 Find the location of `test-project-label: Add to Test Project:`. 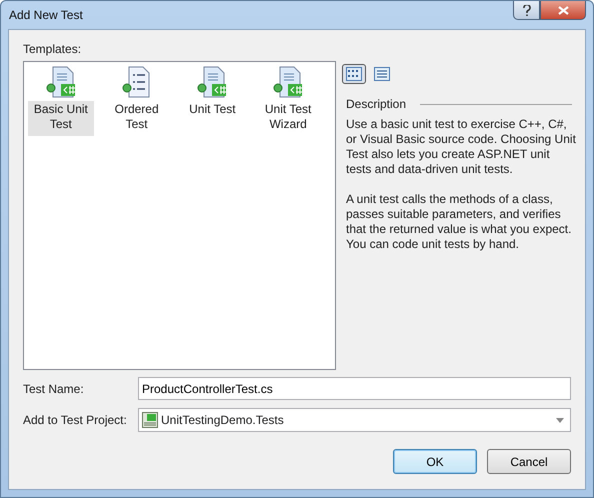

test-project-label: Add to Test Project: is located at coordinates (75, 420).